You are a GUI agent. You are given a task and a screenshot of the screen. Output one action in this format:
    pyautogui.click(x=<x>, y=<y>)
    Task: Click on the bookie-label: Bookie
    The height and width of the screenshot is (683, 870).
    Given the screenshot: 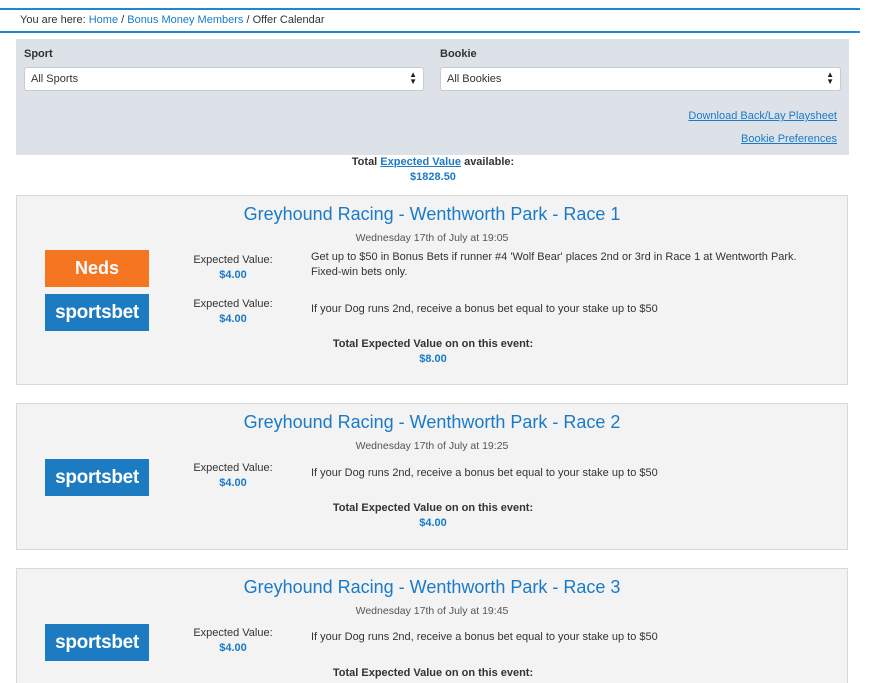 What is the action you would take?
    pyautogui.click(x=458, y=54)
    